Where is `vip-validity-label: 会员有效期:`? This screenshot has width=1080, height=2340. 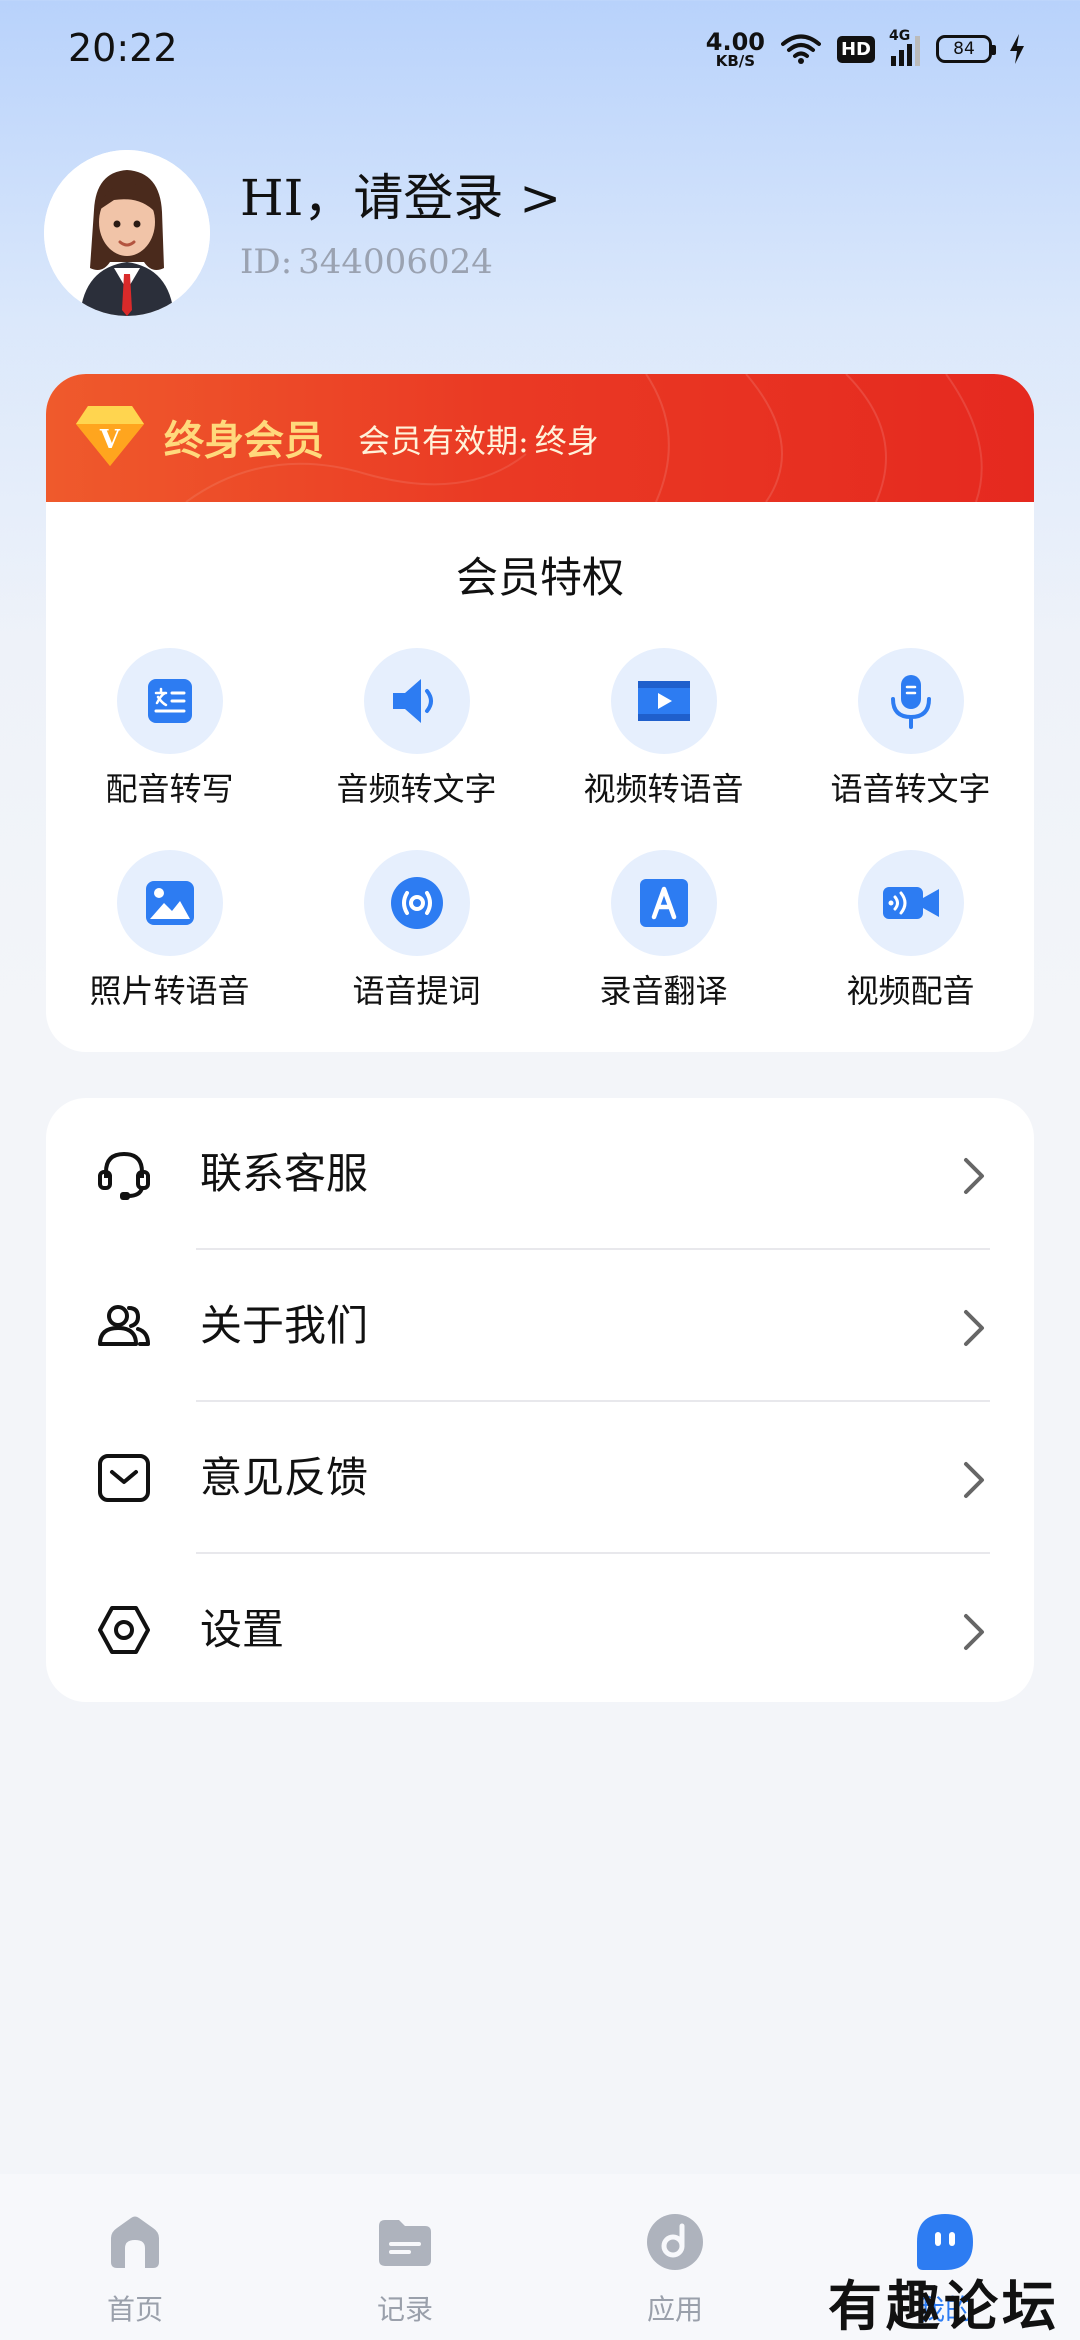
vip-validity-label: 会员有效期: is located at coordinates (443, 441).